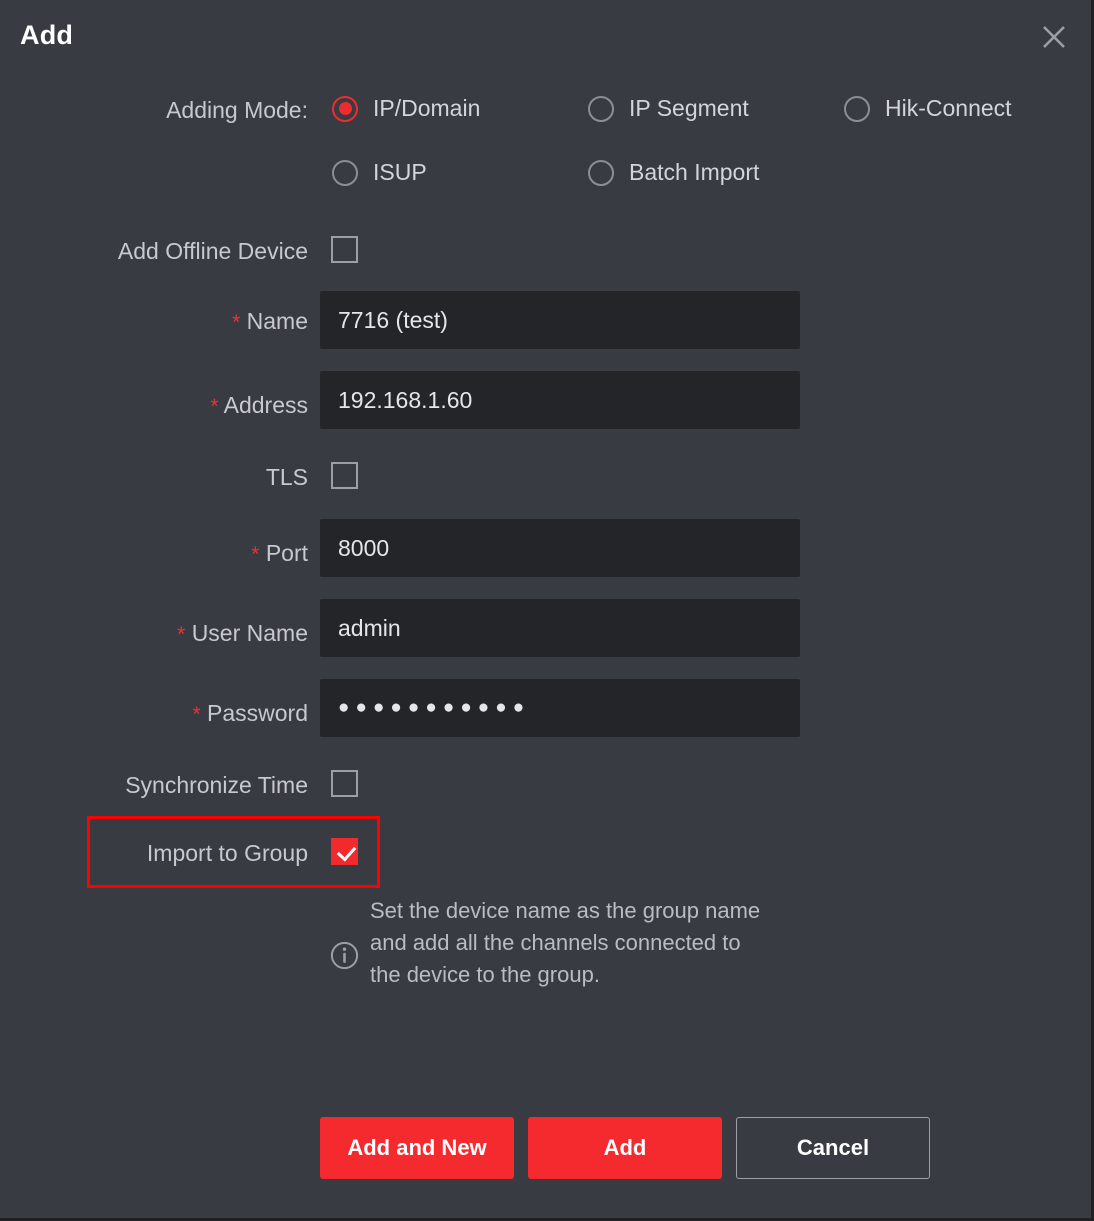 Image resolution: width=1094 pixels, height=1221 pixels. Describe the element at coordinates (1054, 37) in the screenshot. I see `close-icon` at that location.